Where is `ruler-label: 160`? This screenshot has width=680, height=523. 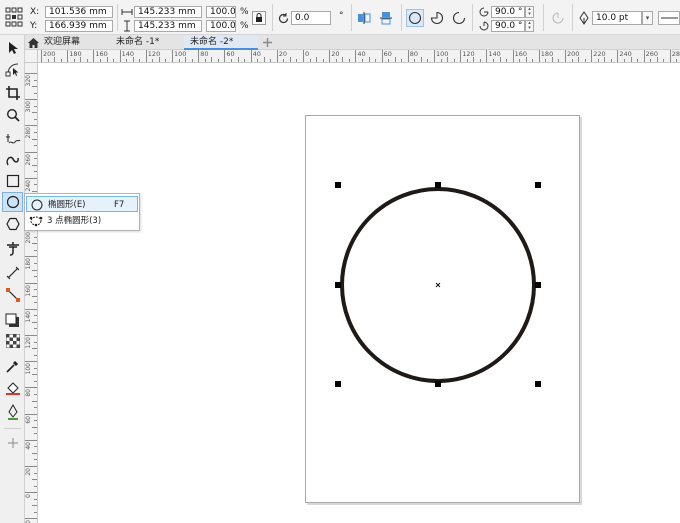
ruler-label: 160 is located at coordinates (28, 290).